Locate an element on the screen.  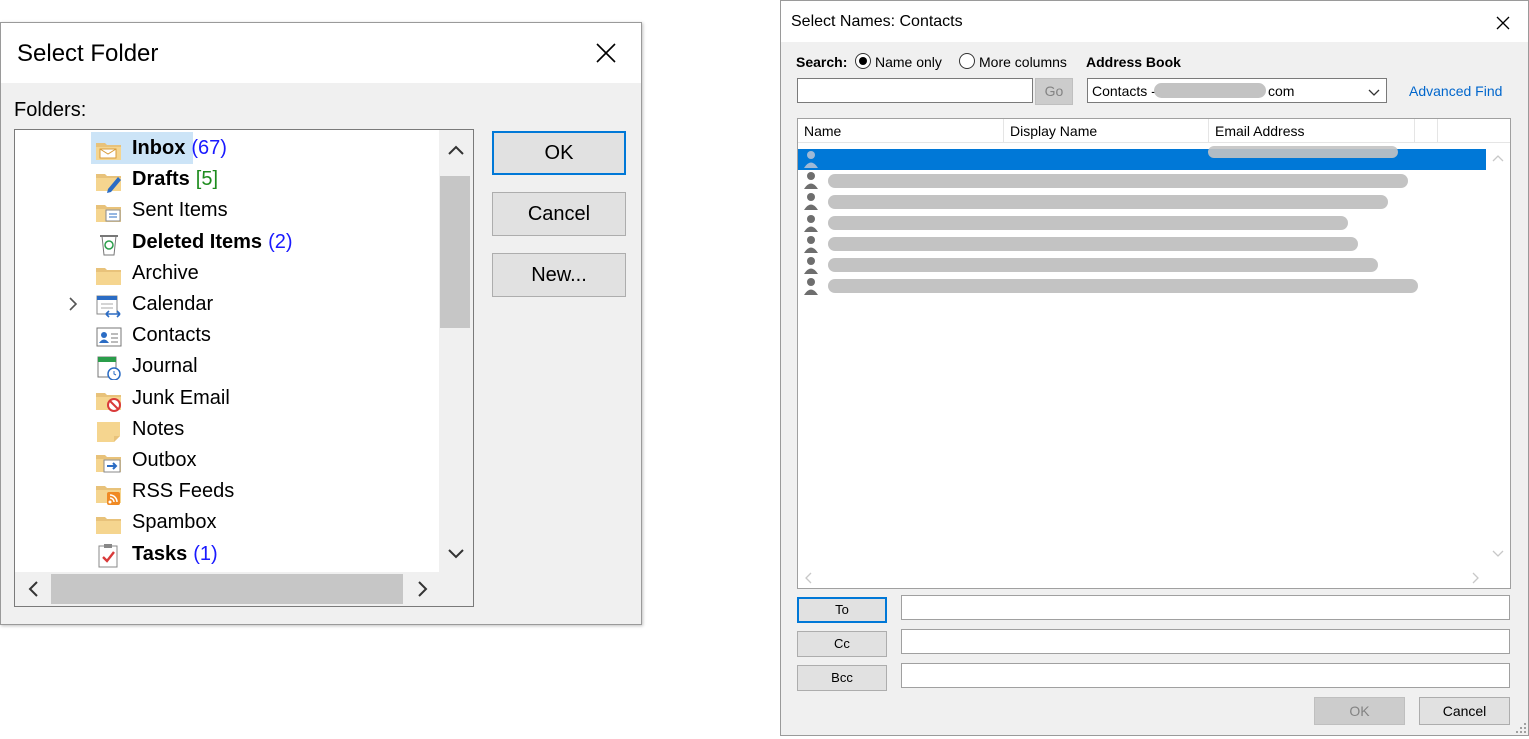
bcc-button: Bcc is located at coordinates (842, 678).